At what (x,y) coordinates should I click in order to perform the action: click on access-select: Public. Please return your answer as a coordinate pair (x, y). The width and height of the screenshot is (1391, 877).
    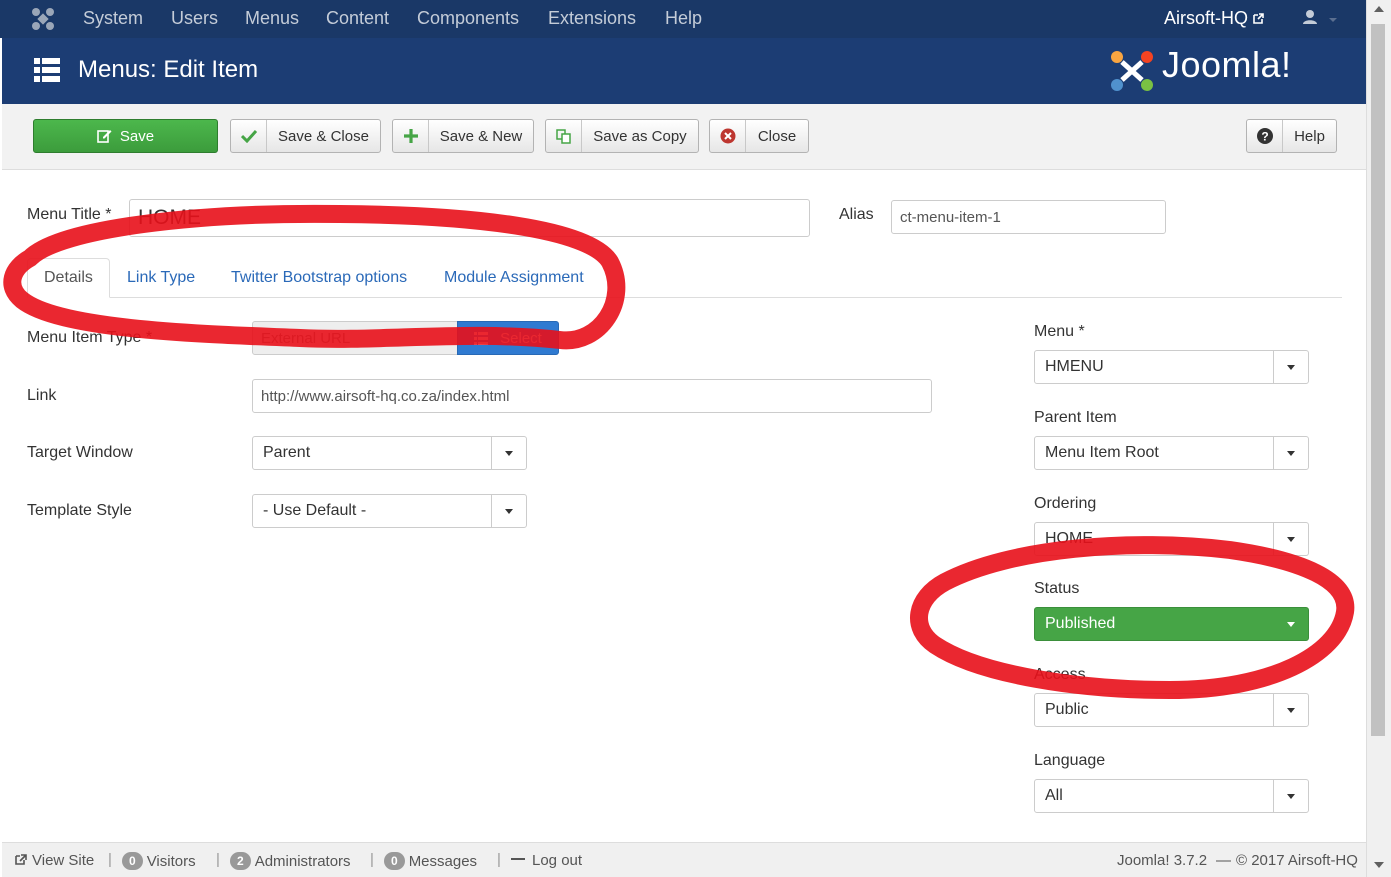
    Looking at the image, I should click on (1171, 710).